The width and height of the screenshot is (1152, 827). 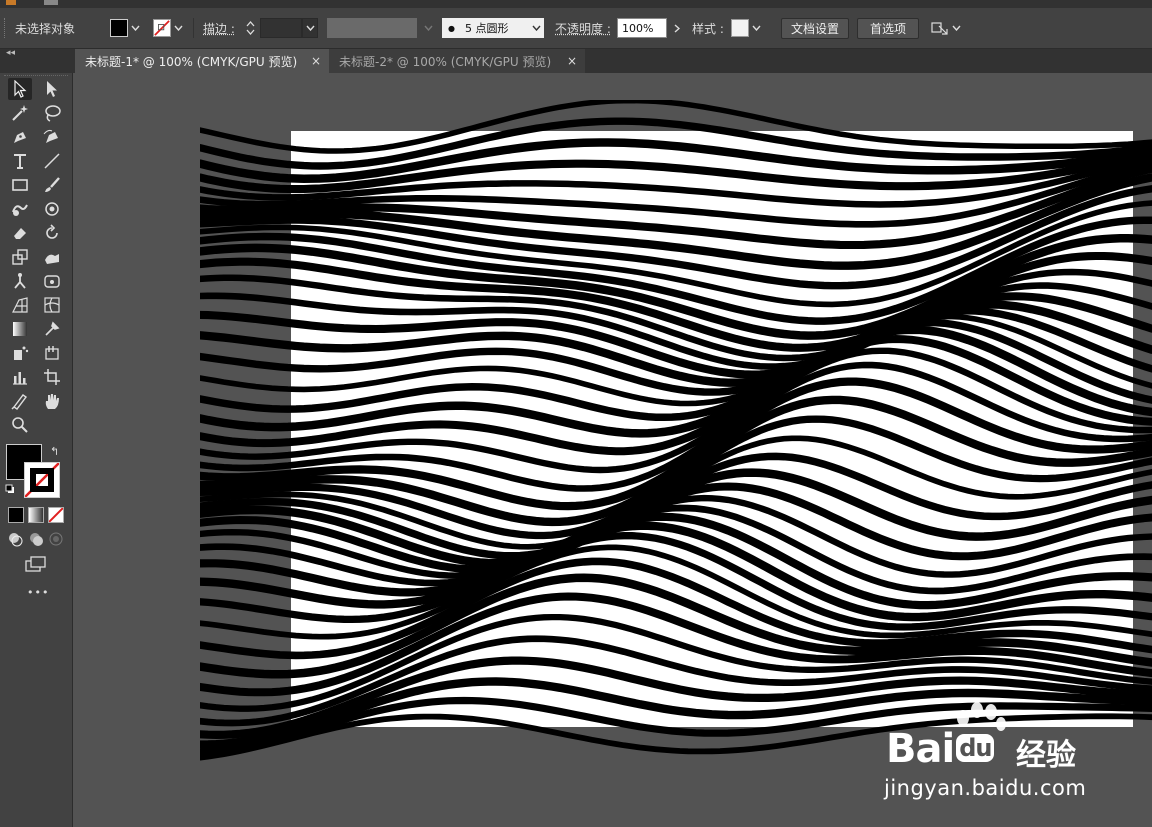 I want to click on eraser-tool-icon, so click(x=20, y=233).